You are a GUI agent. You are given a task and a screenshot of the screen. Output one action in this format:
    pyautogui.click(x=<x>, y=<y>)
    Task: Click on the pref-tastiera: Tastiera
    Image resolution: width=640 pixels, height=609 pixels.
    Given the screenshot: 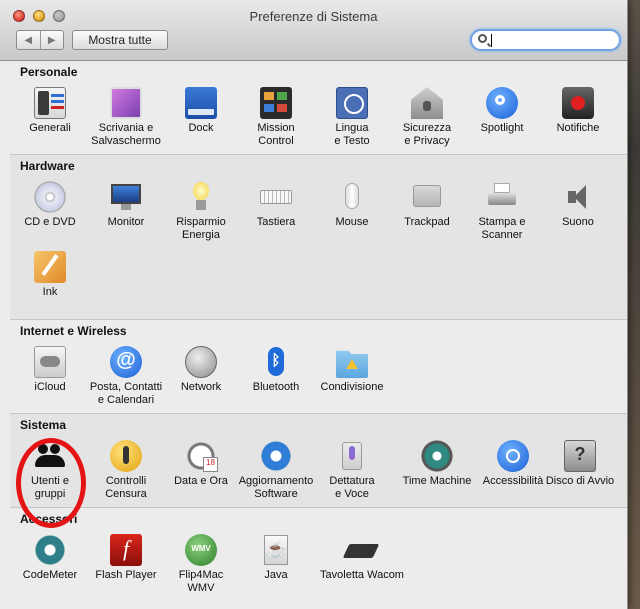 What is the action you would take?
    pyautogui.click(x=276, y=205)
    